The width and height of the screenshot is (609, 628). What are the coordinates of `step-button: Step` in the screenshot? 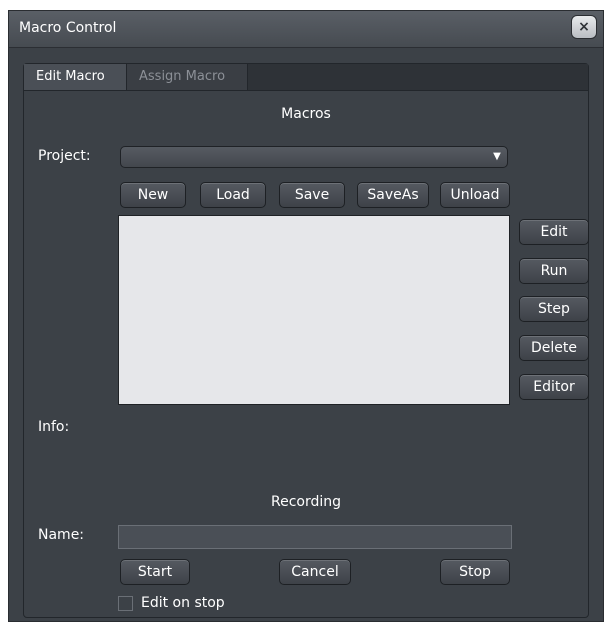 It's located at (554, 309).